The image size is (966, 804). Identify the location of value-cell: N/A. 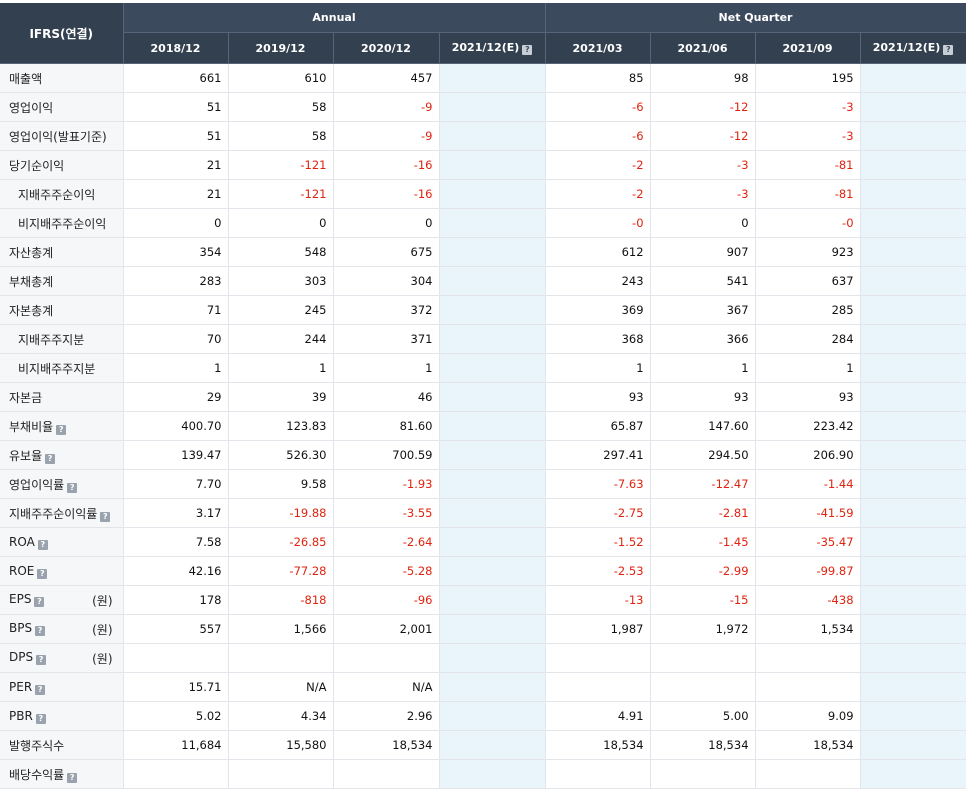
(281, 687).